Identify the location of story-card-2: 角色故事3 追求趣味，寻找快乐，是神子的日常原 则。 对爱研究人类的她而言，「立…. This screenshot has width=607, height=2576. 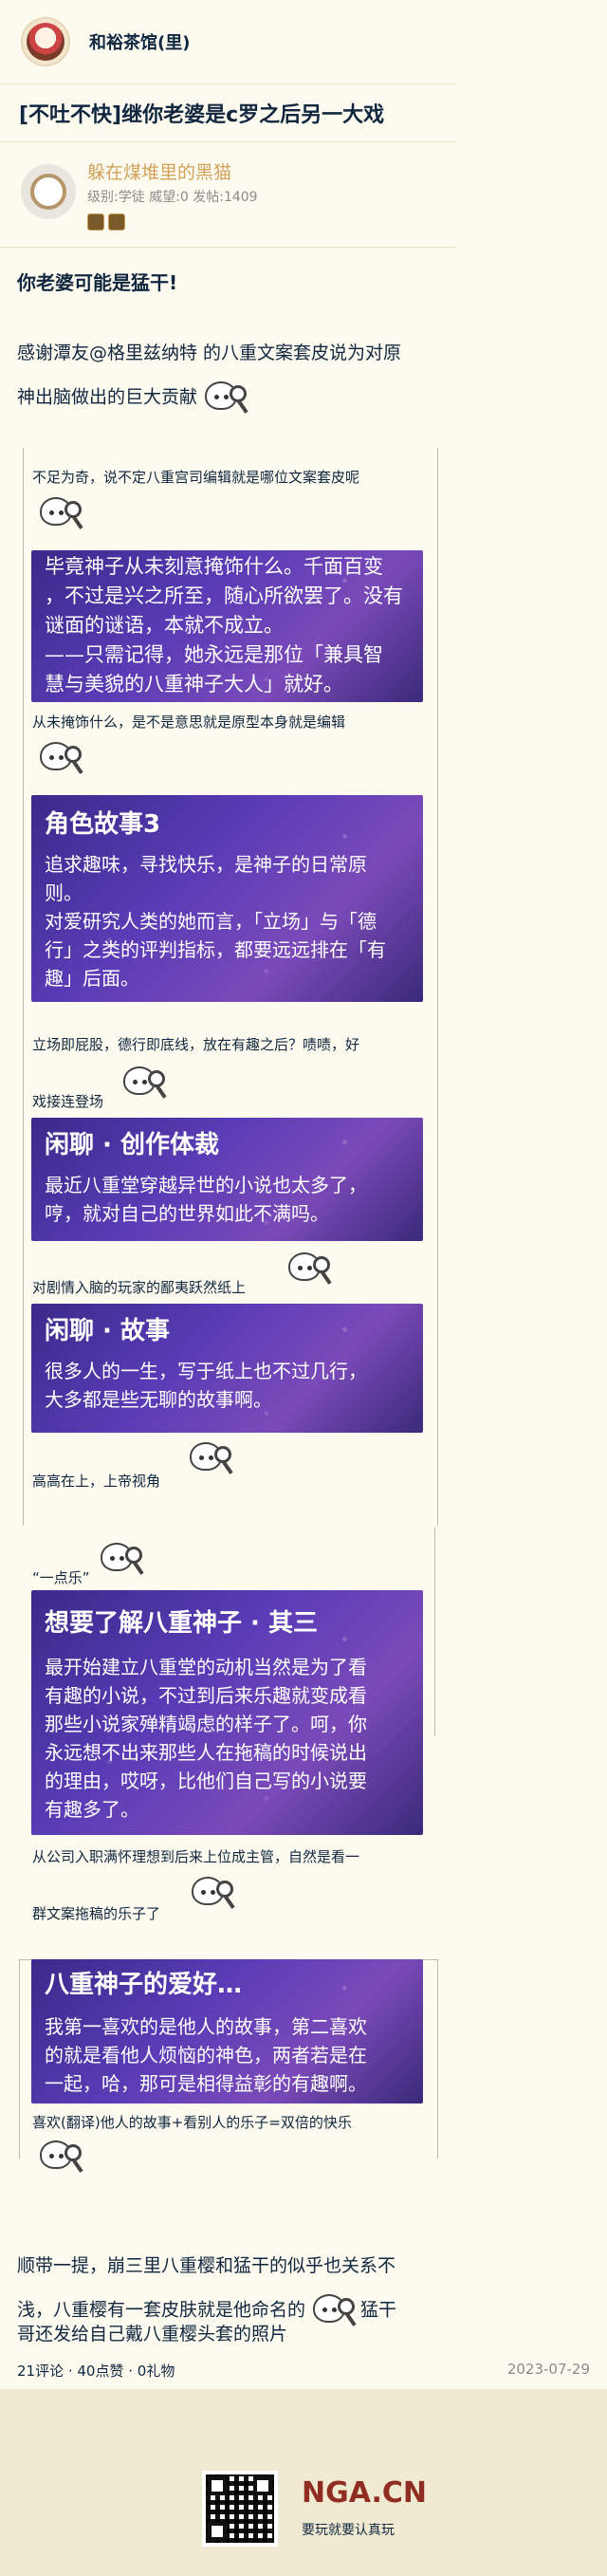
(227, 898).